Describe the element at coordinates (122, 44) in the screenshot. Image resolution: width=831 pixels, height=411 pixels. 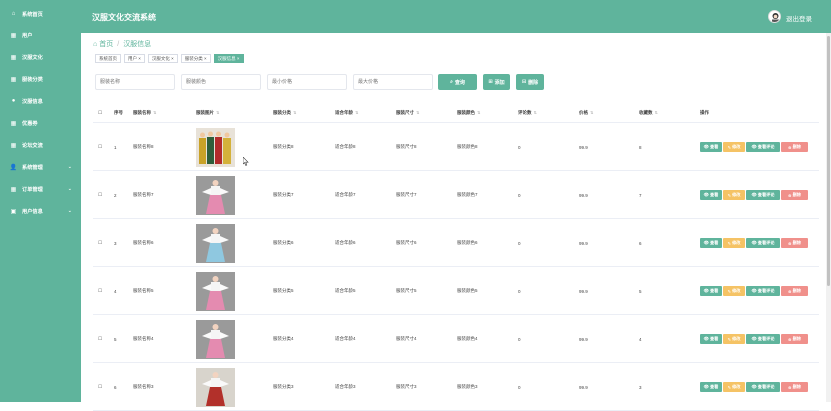
I see `breadcrumb: ⌂ 首页 / 汉服信息` at that location.